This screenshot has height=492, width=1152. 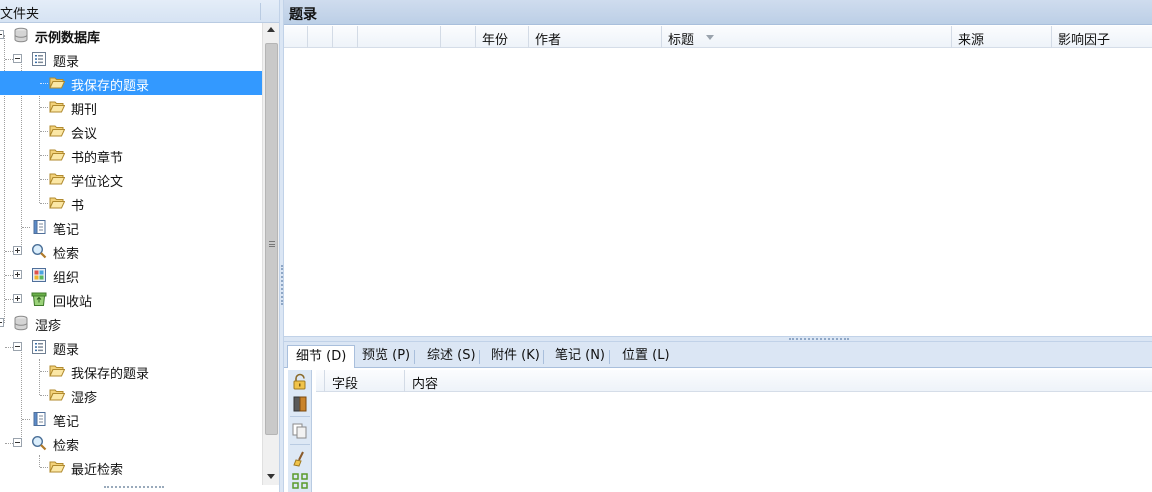 What do you see at coordinates (515, 356) in the screenshot?
I see `tab-attachments: 附件 (K)` at bounding box center [515, 356].